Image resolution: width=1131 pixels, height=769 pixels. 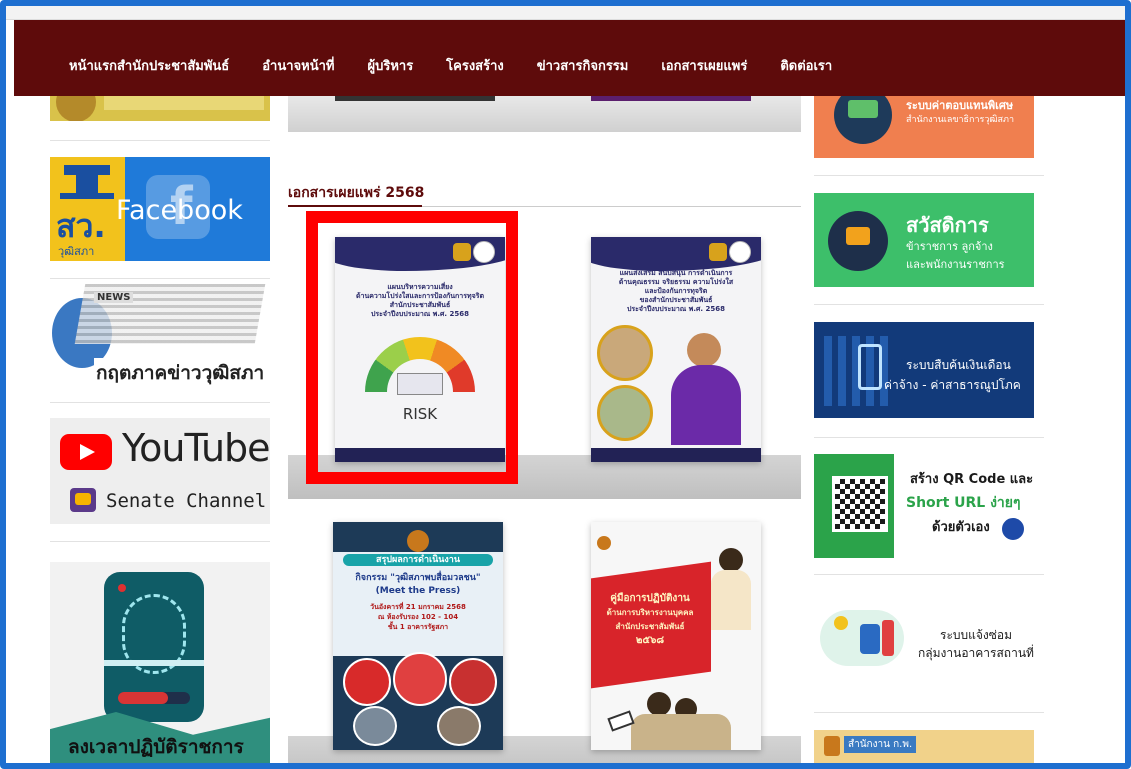 I want to click on book-title-line: กิจกรรม "วุฒิสภาพบสื่อมวลชน", so click(x=418, y=578).